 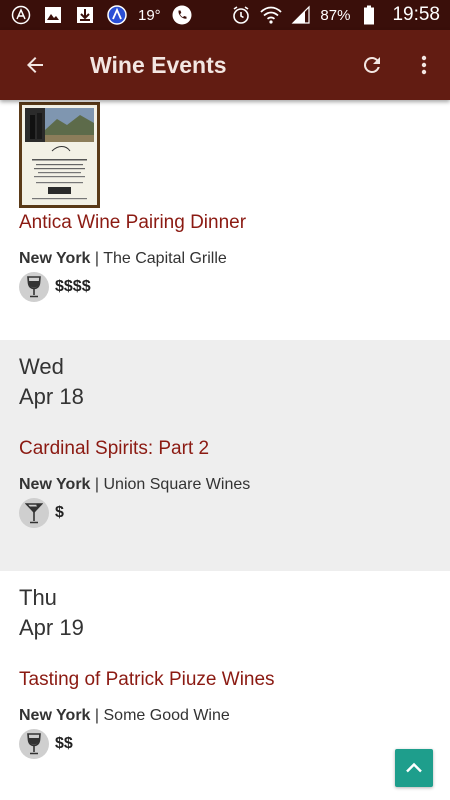 I want to click on battery-icon, so click(x=369, y=15).